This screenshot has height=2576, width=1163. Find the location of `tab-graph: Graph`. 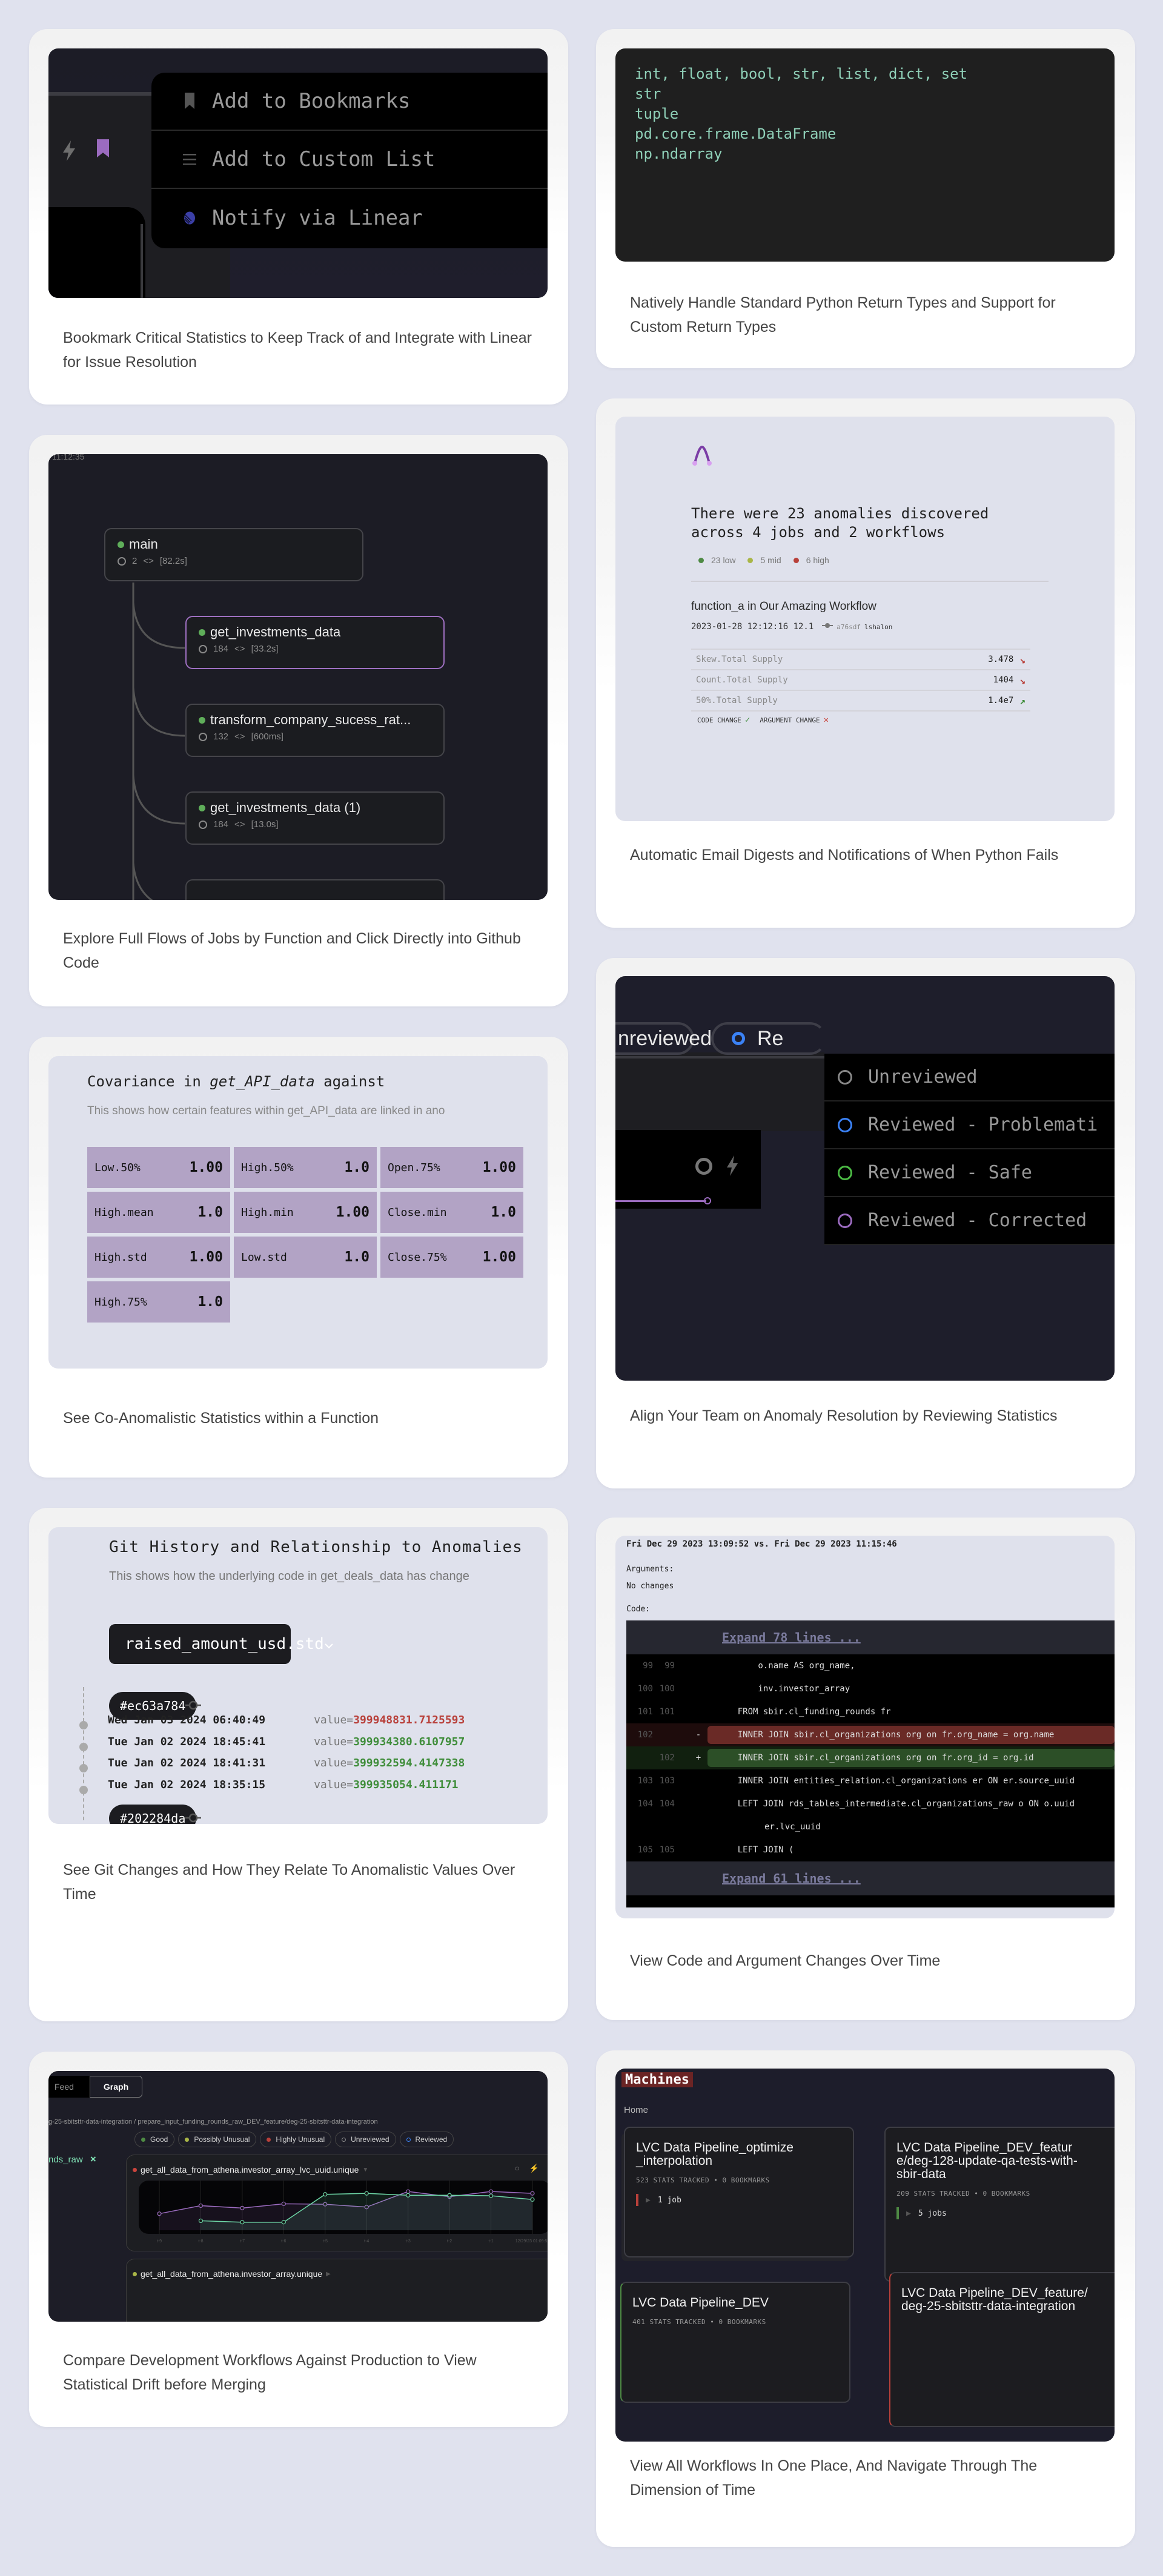

tab-graph: Graph is located at coordinates (116, 2087).